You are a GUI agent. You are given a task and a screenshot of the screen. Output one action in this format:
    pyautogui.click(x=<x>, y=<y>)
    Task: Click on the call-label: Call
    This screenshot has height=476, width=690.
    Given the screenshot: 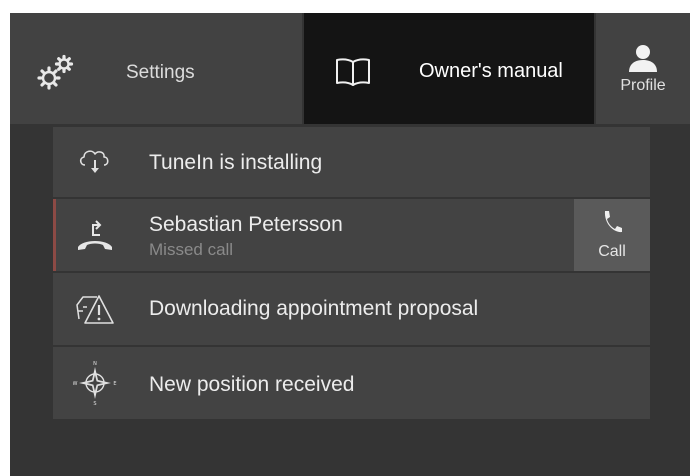 What is the action you would take?
    pyautogui.click(x=612, y=251)
    